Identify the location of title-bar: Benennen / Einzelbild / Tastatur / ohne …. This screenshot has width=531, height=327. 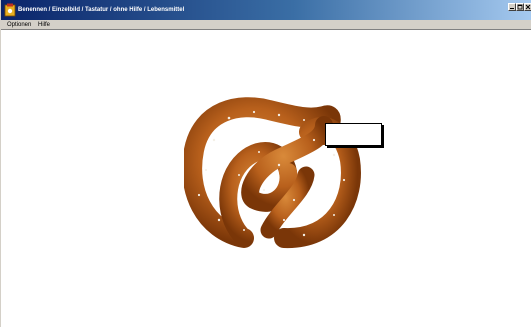
(266, 10).